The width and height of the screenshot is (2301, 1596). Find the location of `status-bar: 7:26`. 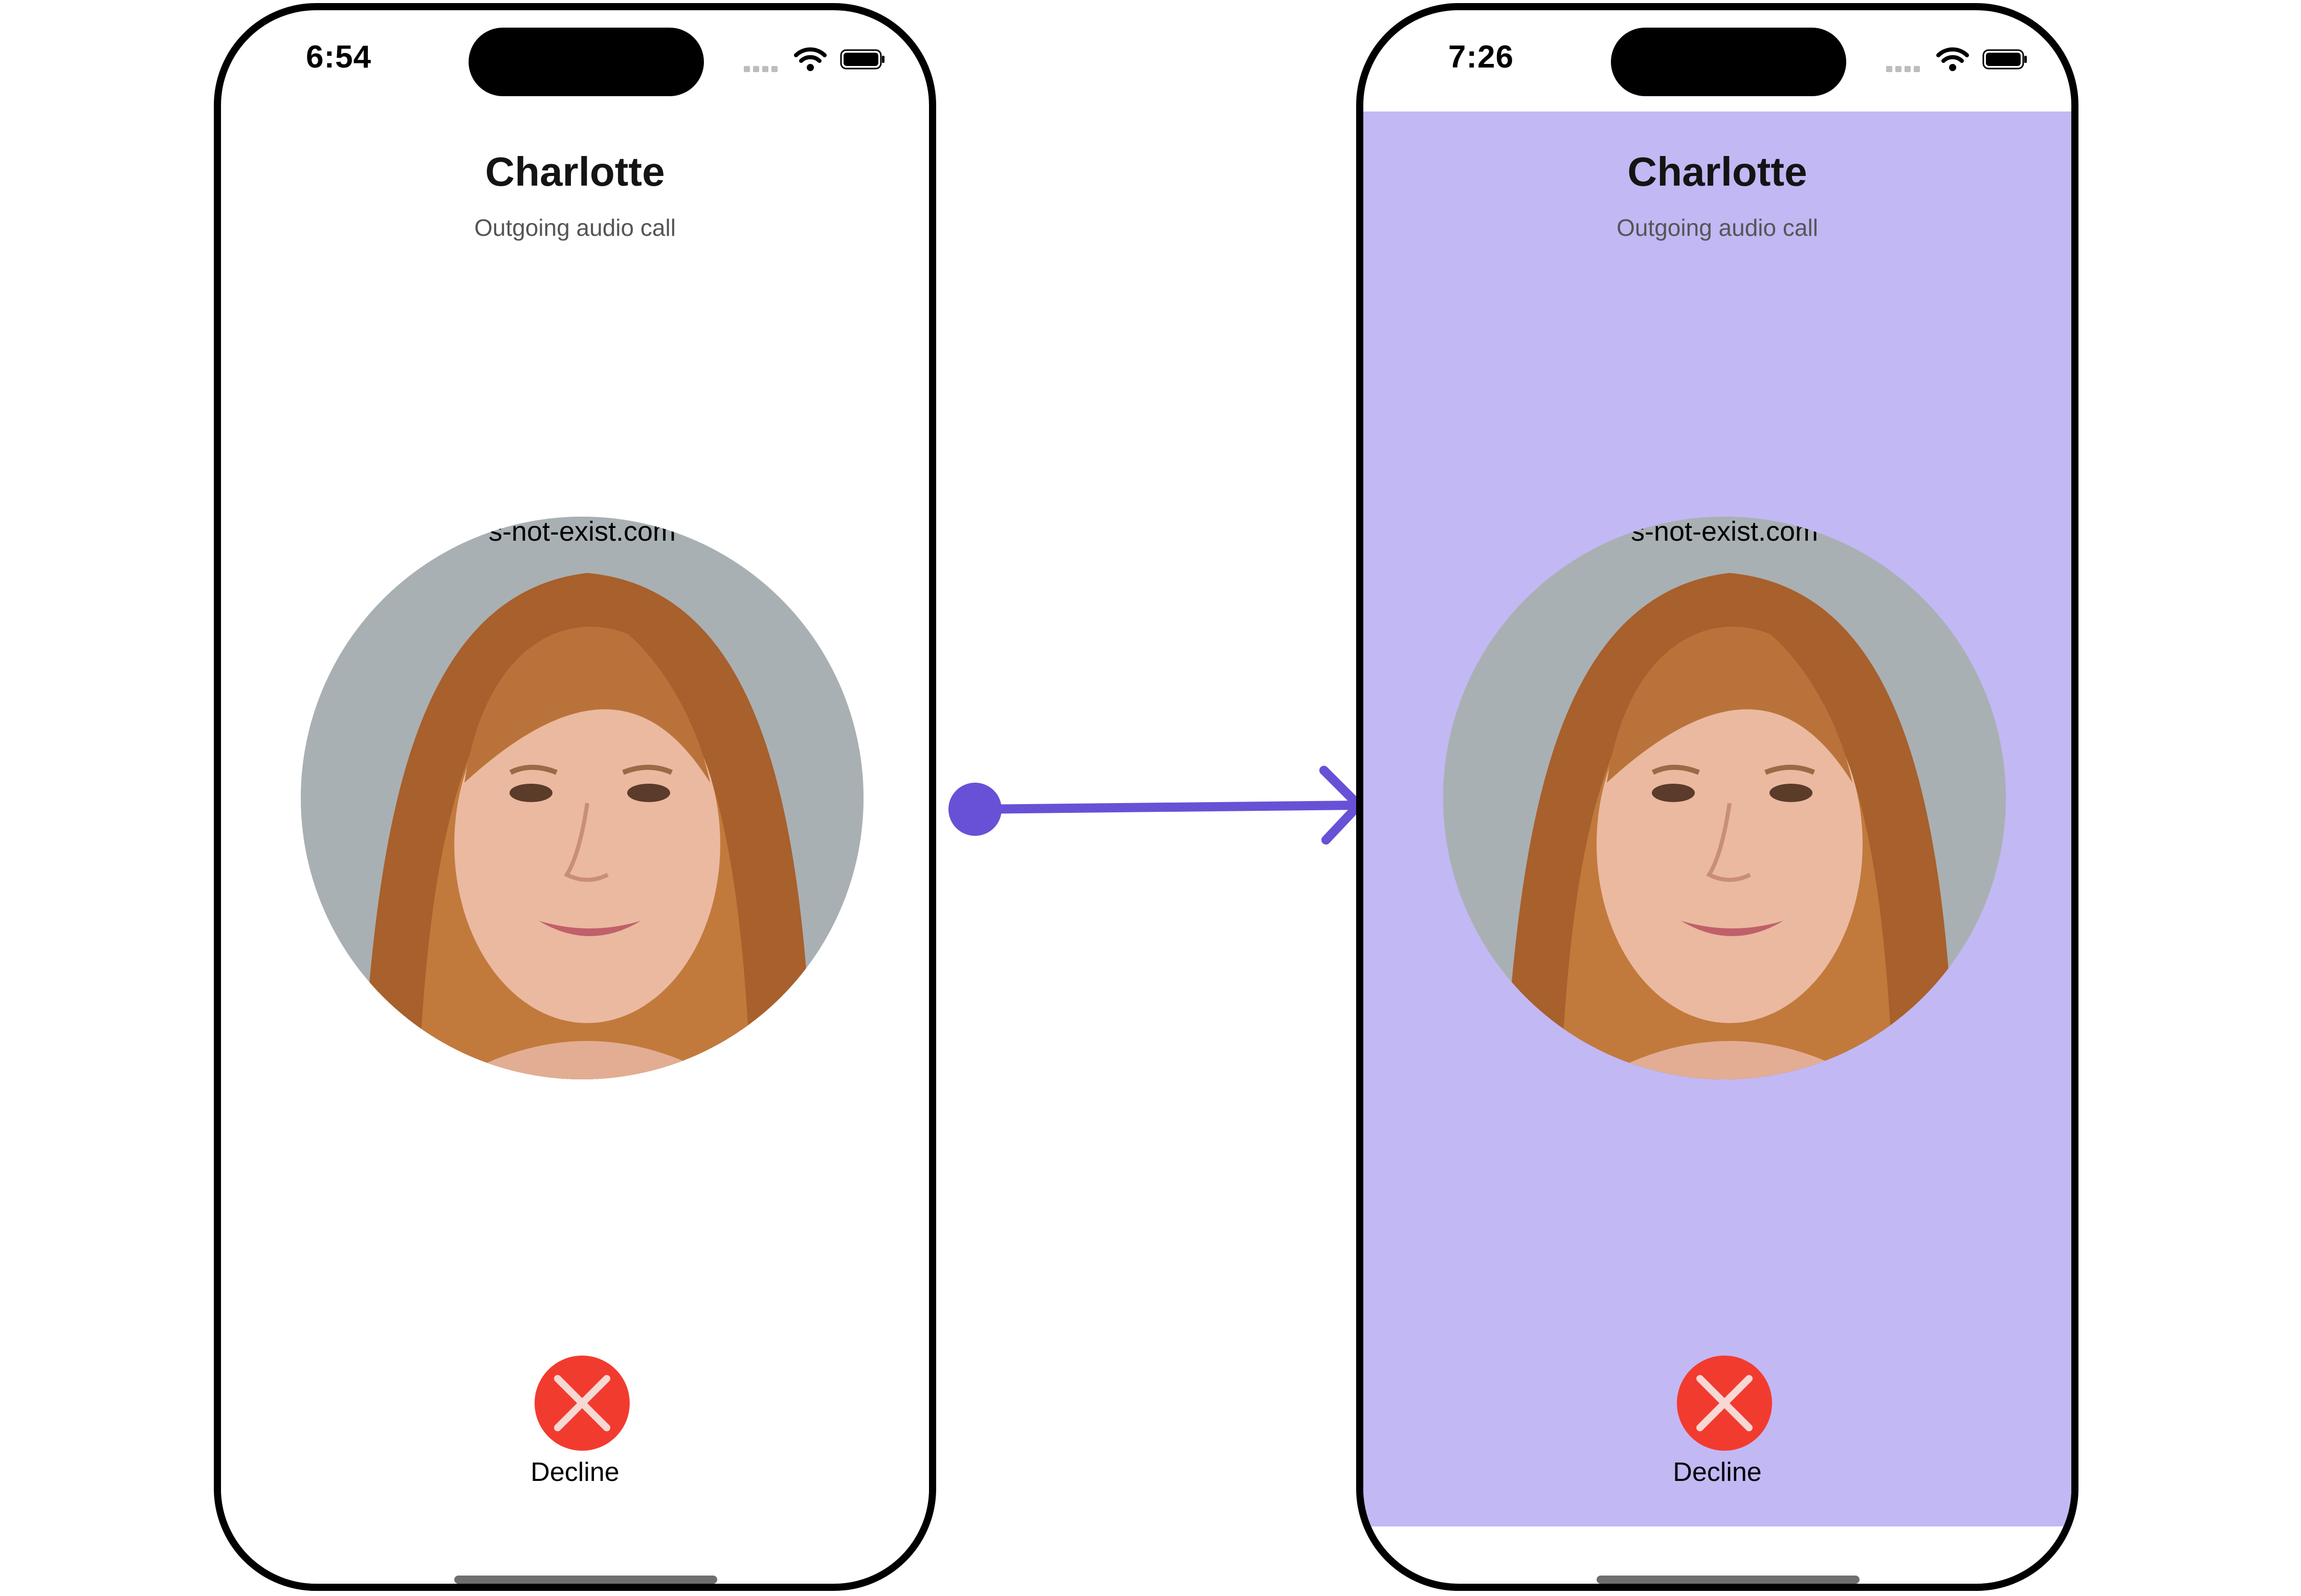

status-bar: 7:26 is located at coordinates (1717, 61).